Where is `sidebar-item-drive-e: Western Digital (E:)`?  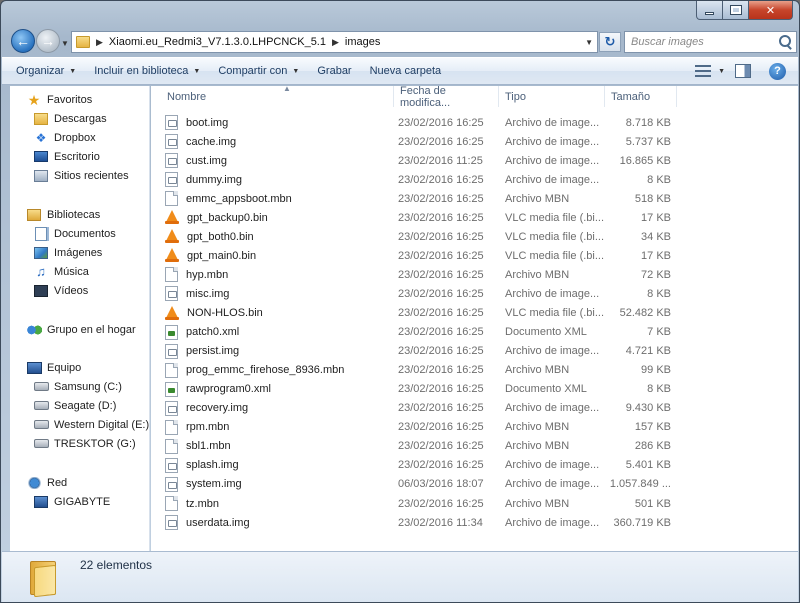
sidebar-item-drive-e: Western Digital (E:) is located at coordinates (80, 424).